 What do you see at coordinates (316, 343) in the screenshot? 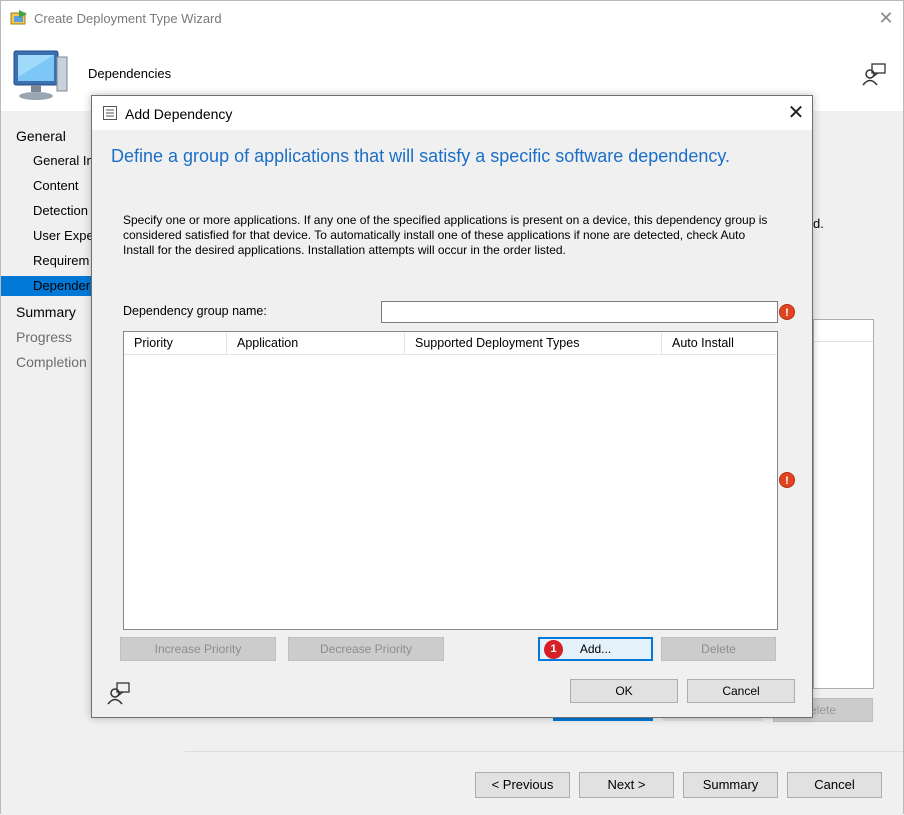
I see `column-header-application: Application` at bounding box center [316, 343].